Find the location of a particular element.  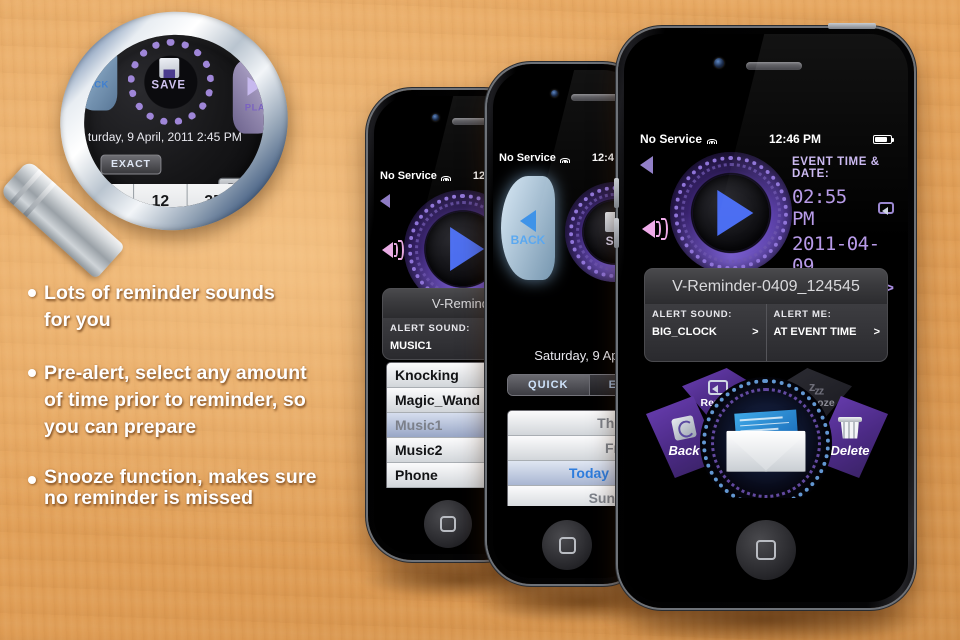

magnified-save-button: SAVE is located at coordinates (169, 75).